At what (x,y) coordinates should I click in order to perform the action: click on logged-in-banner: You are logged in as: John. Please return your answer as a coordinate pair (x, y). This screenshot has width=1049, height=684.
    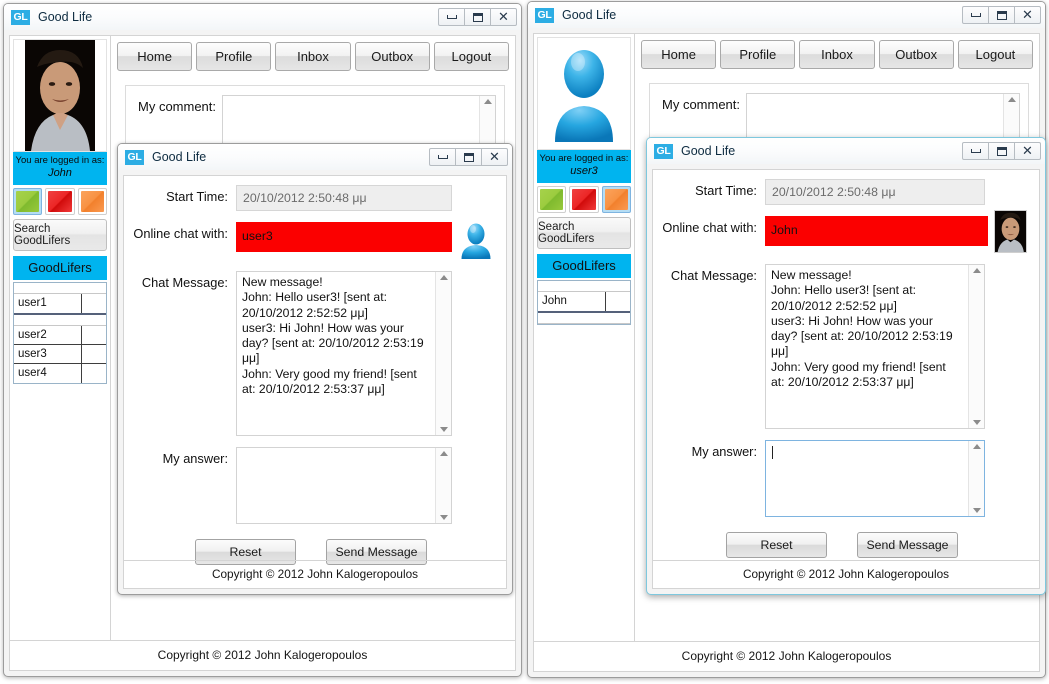
    Looking at the image, I should click on (60, 168).